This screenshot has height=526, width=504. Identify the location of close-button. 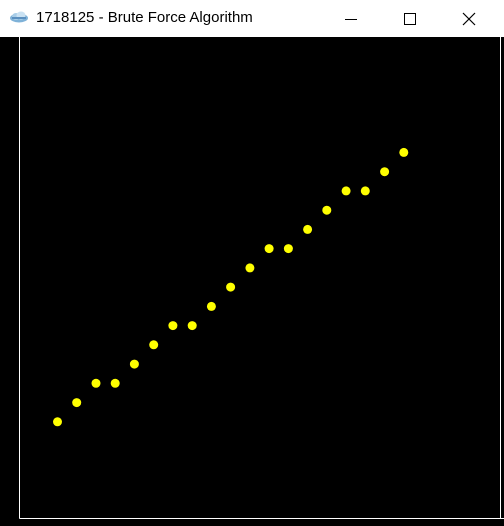
(469, 18).